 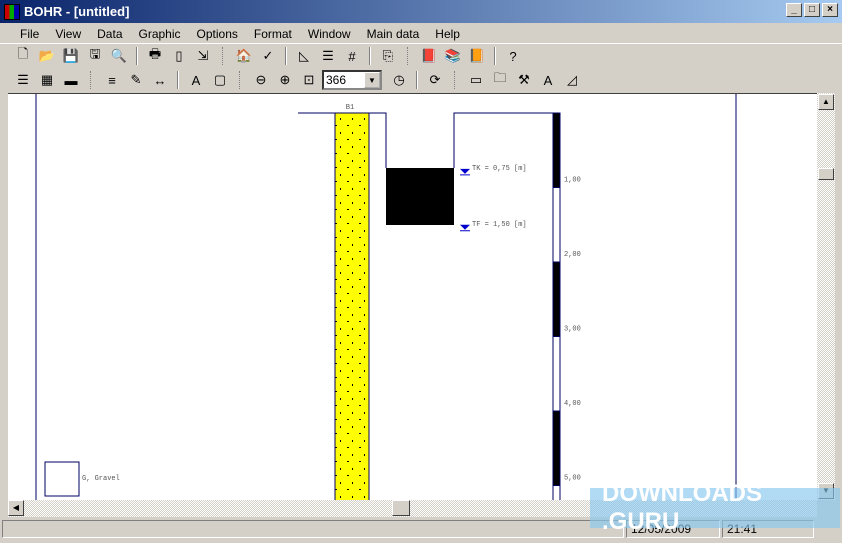 I want to click on globe-icon: A, so click(x=548, y=80).